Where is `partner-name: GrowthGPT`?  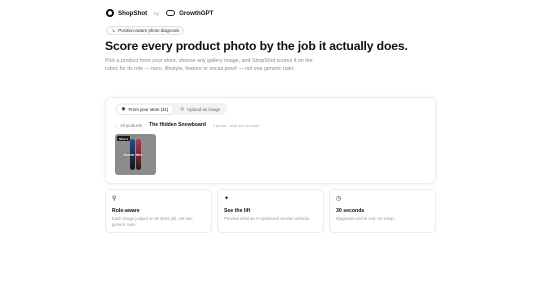
partner-name: GrowthGPT is located at coordinates (196, 13).